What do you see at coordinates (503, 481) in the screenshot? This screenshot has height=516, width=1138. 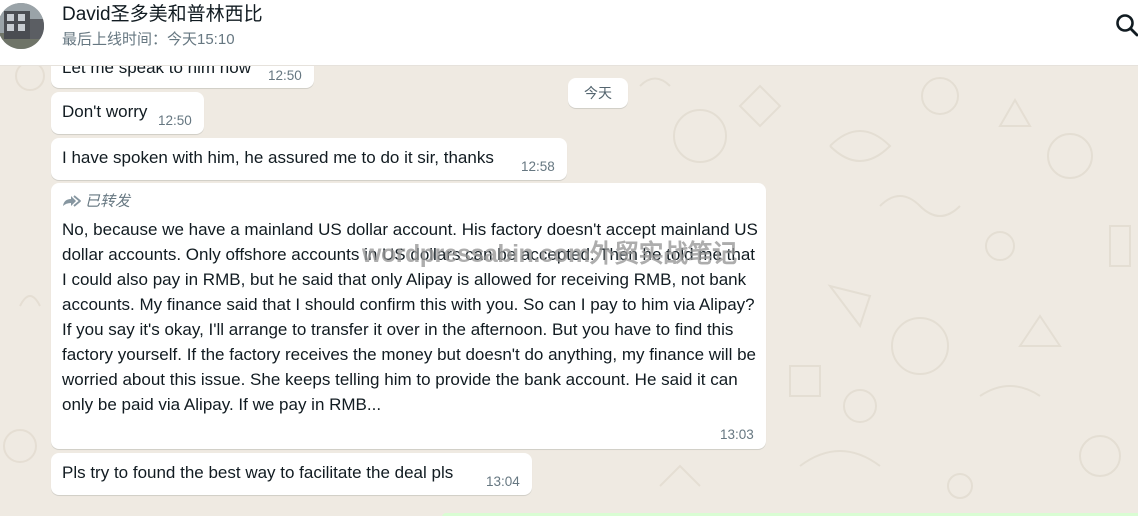 I see `message-time: 13:04` at bounding box center [503, 481].